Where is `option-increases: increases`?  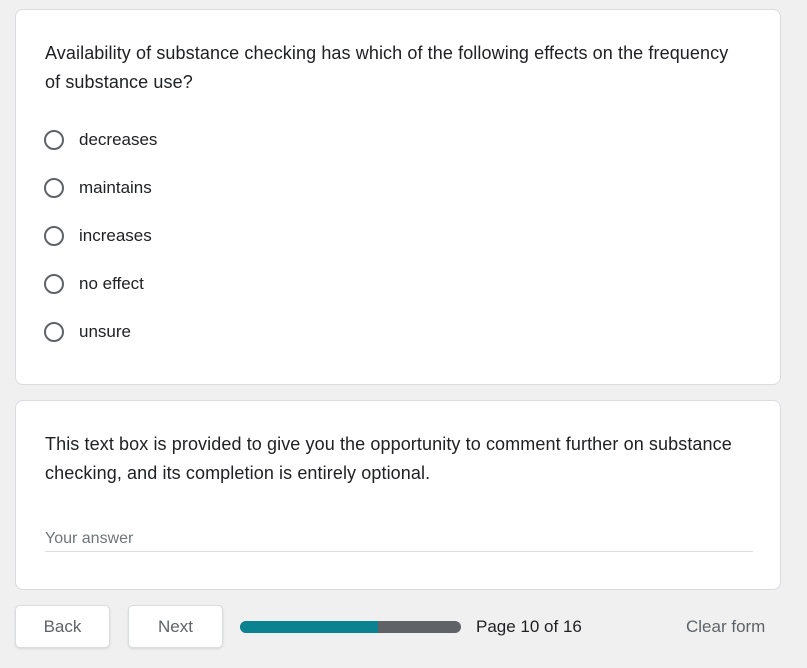
option-increases: increases is located at coordinates (98, 236).